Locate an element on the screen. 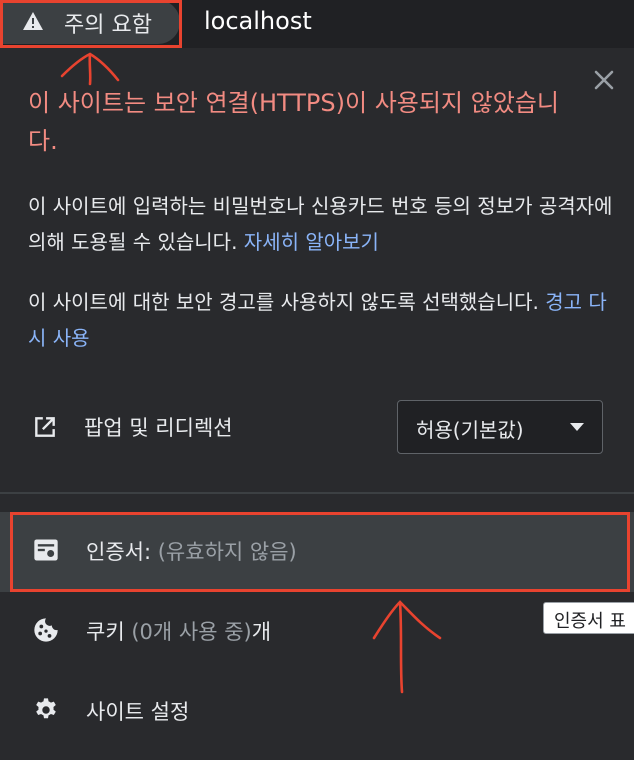 This screenshot has height=760, width=634. certificate-icon is located at coordinates (46, 550).